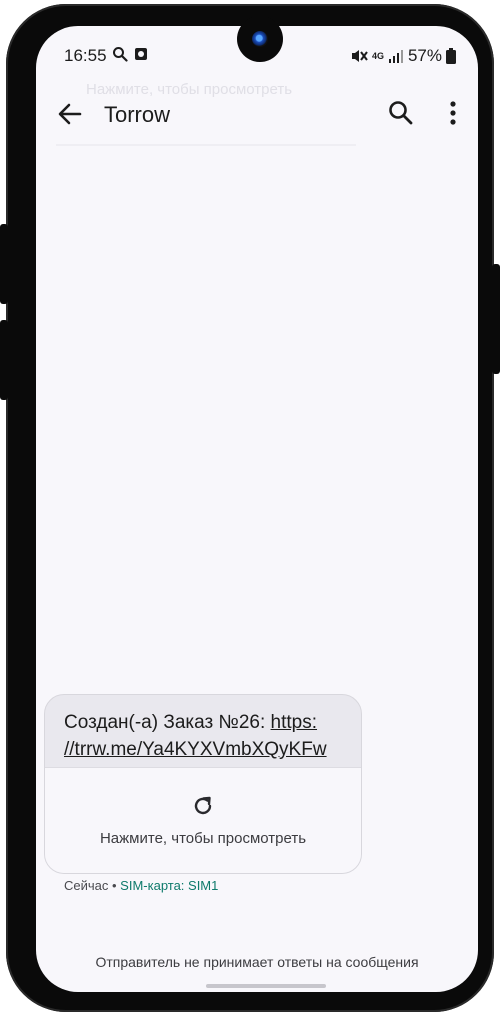 This screenshot has height=1016, width=500. Describe the element at coordinates (359, 56) in the screenshot. I see `mute-icon` at that location.